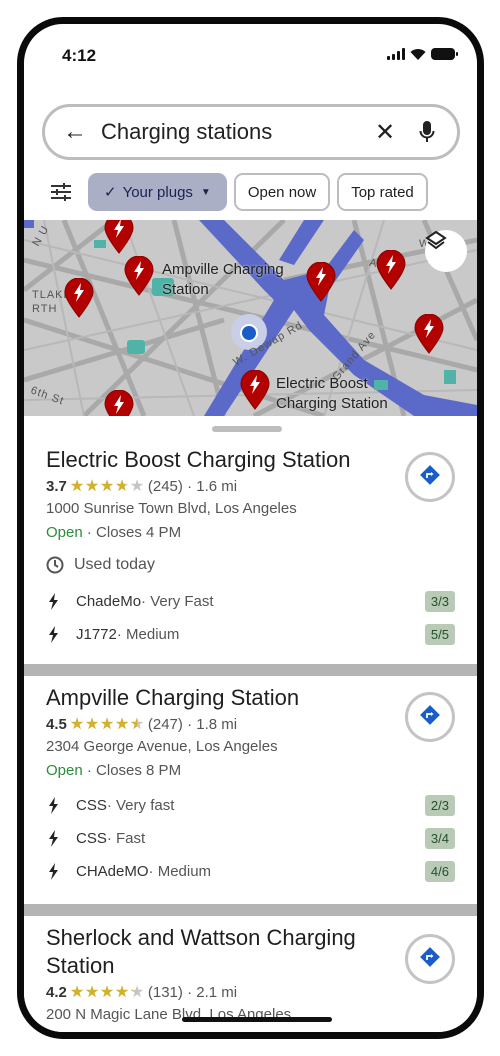  I want to click on plug-type: ChadeMo, so click(109, 601).